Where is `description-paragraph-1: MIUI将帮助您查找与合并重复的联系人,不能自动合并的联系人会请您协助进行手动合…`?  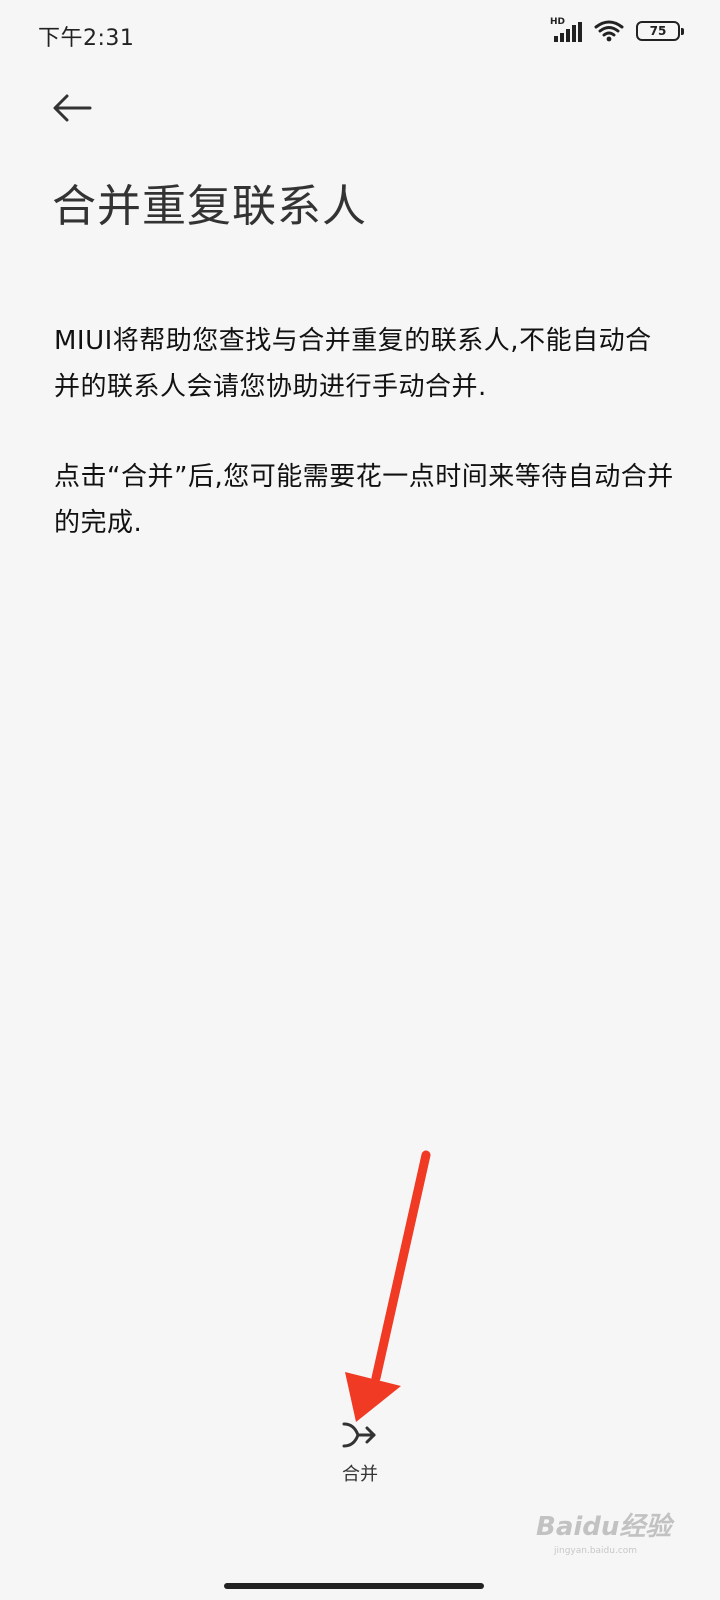 description-paragraph-1: MIUI将帮助您查找与合并重复的联系人,不能自动合并的联系人会请您协助进行手动合… is located at coordinates (353, 364).